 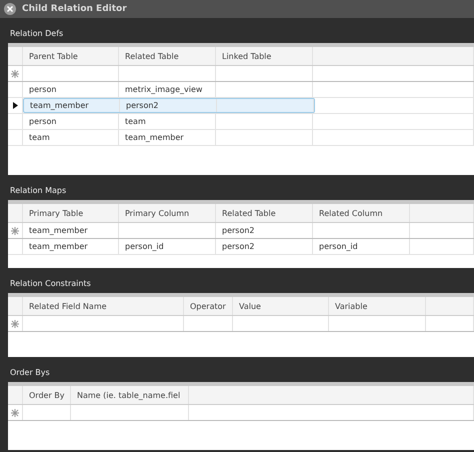 What do you see at coordinates (167, 213) in the screenshot?
I see `column-header: Primary Column` at bounding box center [167, 213].